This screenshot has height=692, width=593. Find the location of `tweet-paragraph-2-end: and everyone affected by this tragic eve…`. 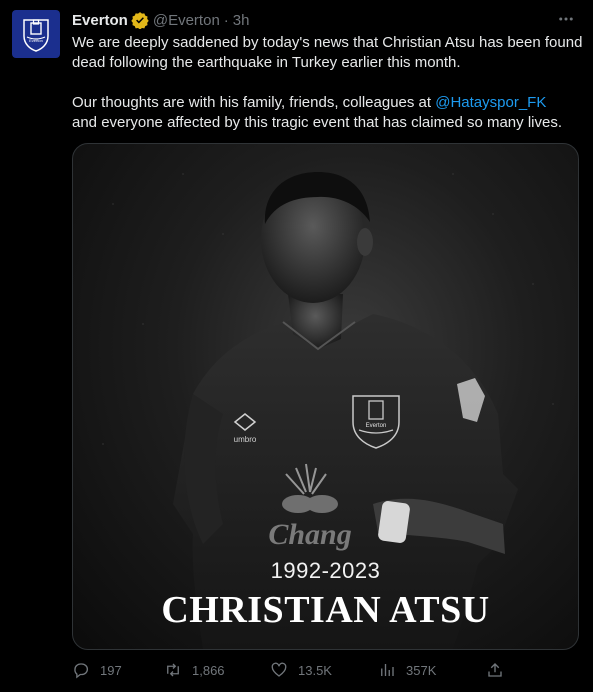

tweet-paragraph-2-end: and everyone affected by this tragic eve… is located at coordinates (317, 122).